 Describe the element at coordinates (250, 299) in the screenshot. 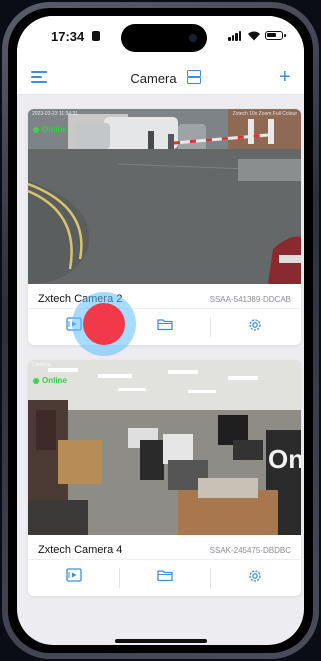

I see `camera-serial: SSAA-541389-DDCAB` at that location.